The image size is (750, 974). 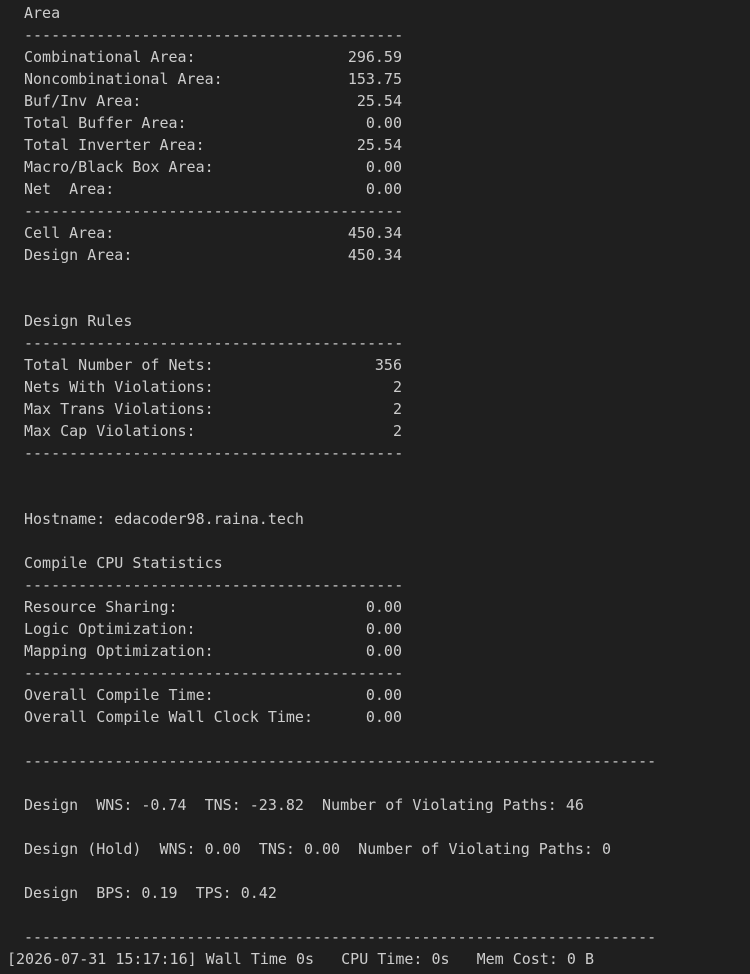 What do you see at coordinates (375, 387) in the screenshot?
I see `report-row: Nets With Violations: 2` at bounding box center [375, 387].